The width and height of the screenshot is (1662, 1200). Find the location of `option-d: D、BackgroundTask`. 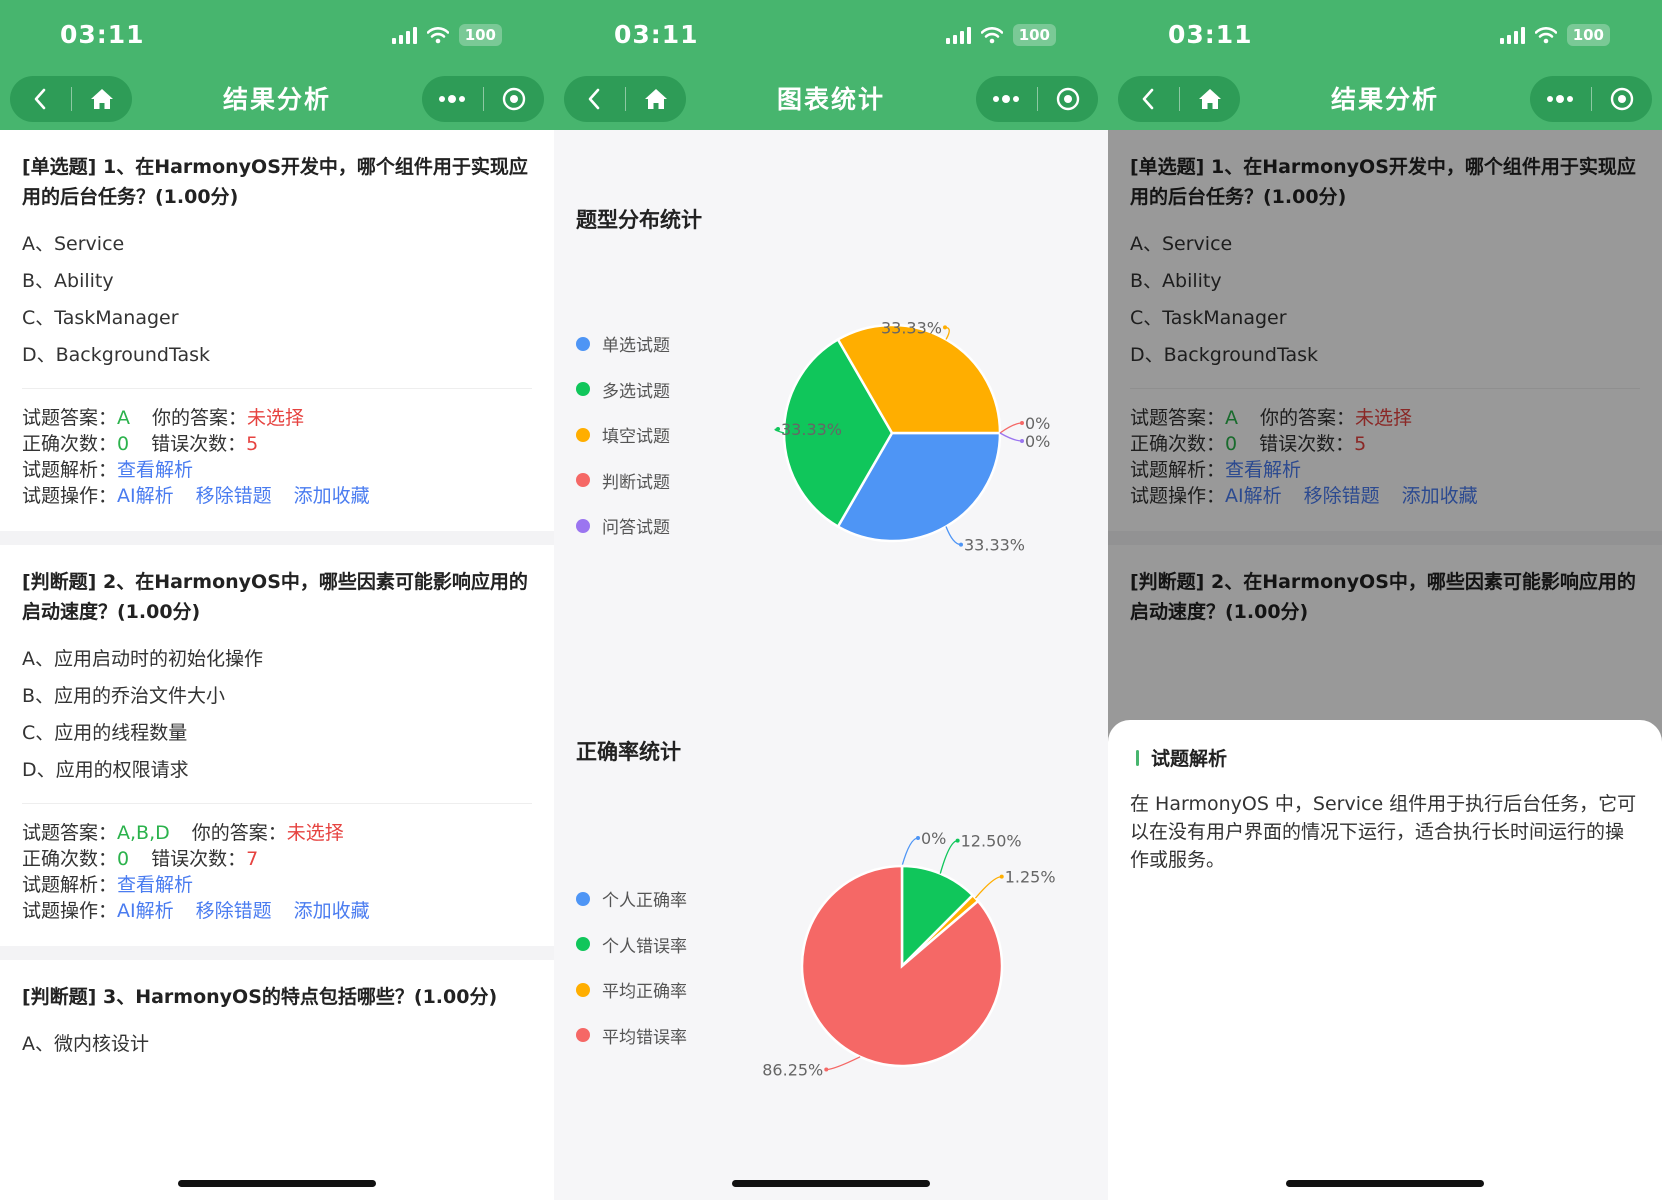

option-d: D、BackgroundTask is located at coordinates (116, 355).